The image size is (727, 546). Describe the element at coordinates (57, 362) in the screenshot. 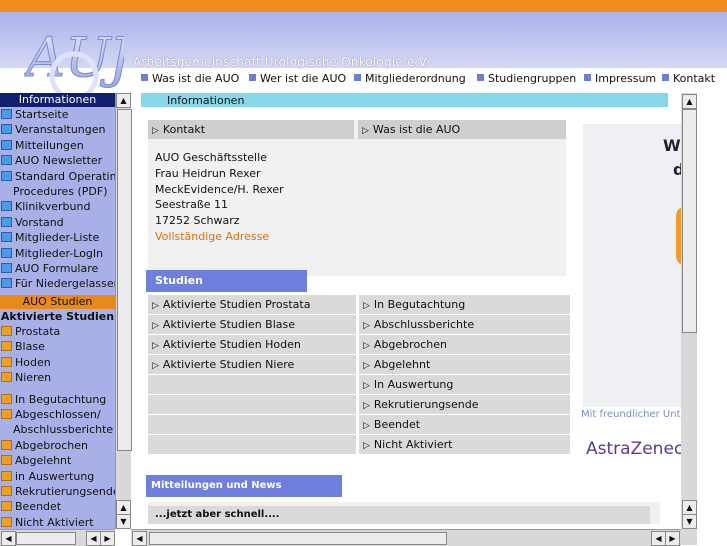

I see `sidebar-item-hoden: Hoden` at that location.